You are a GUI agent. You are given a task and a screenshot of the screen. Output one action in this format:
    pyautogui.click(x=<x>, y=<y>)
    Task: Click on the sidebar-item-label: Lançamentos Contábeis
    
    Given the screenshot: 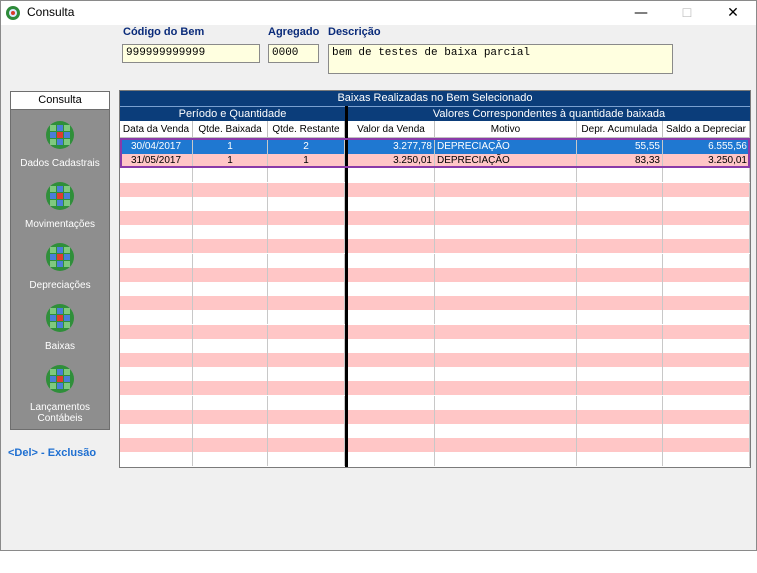 What is the action you would take?
    pyautogui.click(x=60, y=413)
    